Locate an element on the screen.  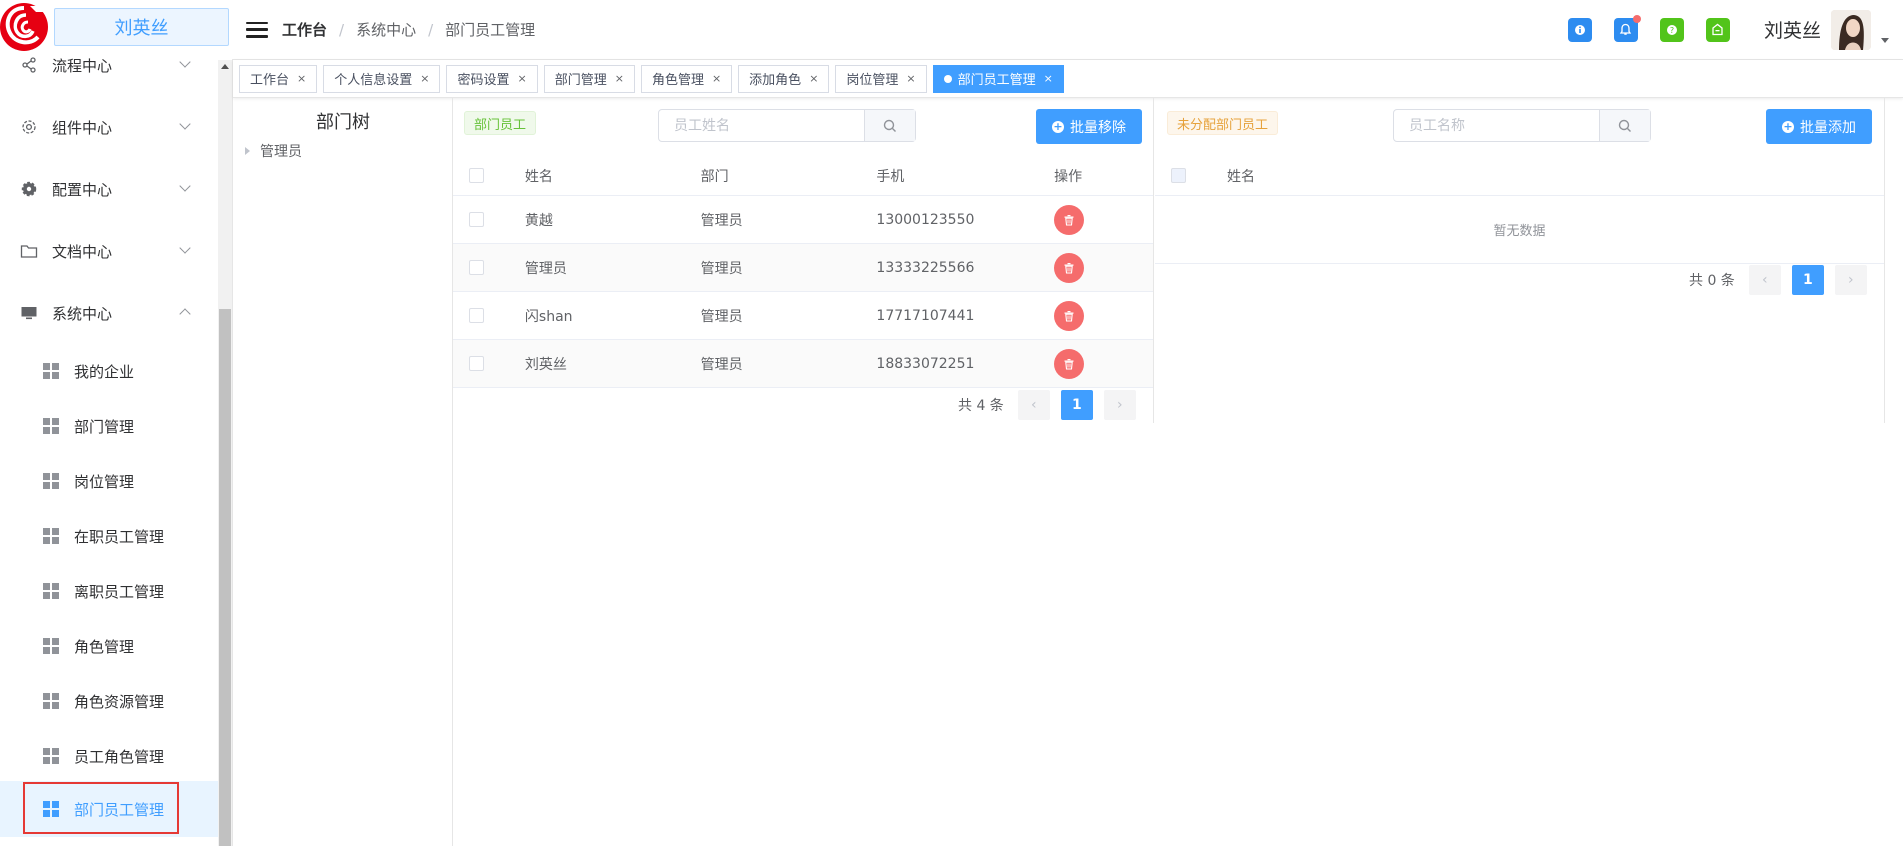
search-icon is located at coordinates (1625, 125).